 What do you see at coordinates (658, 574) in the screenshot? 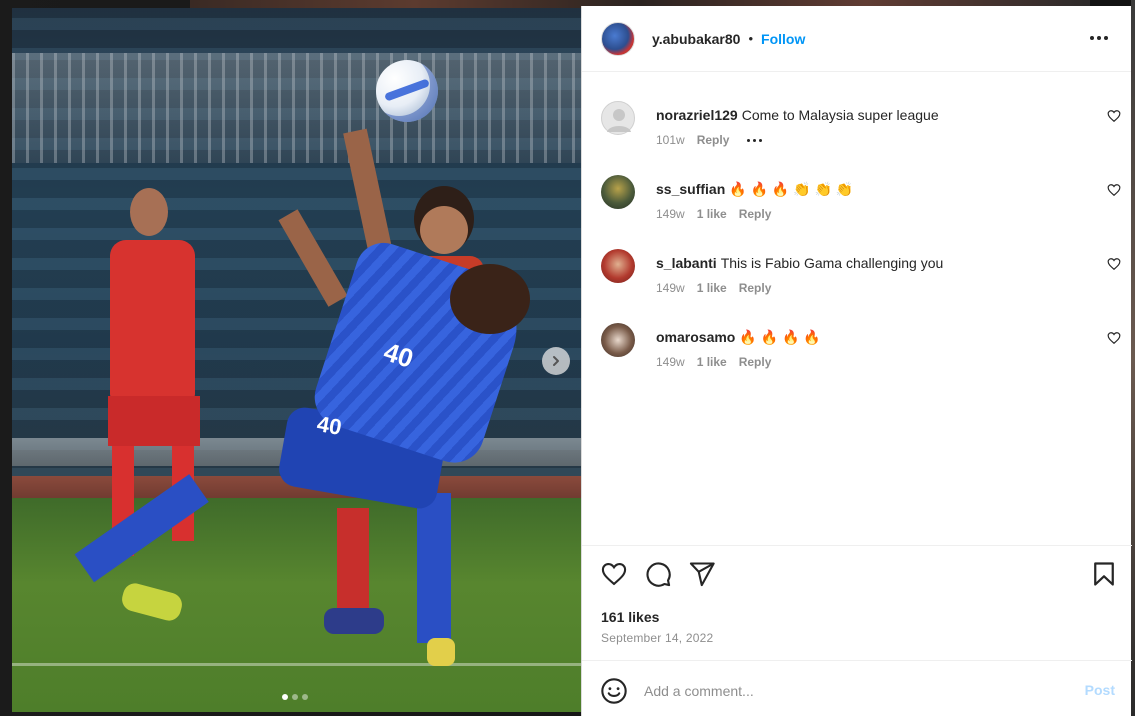
I see `comment-bubble-icon` at bounding box center [658, 574].